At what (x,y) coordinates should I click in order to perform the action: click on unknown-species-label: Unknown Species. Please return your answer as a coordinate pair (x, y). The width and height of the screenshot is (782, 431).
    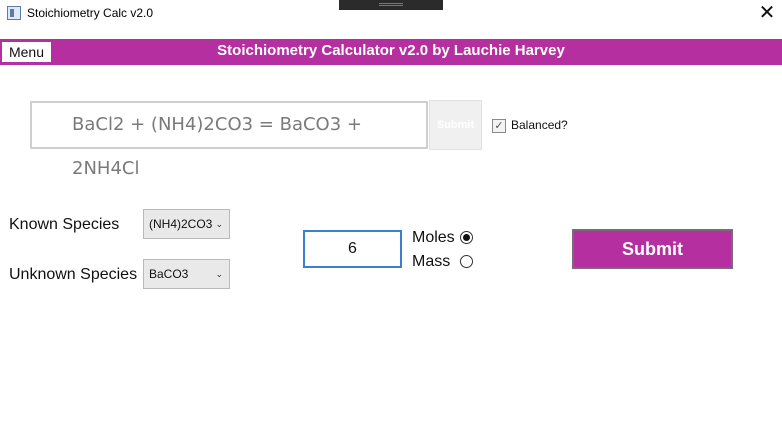
    Looking at the image, I should click on (73, 274).